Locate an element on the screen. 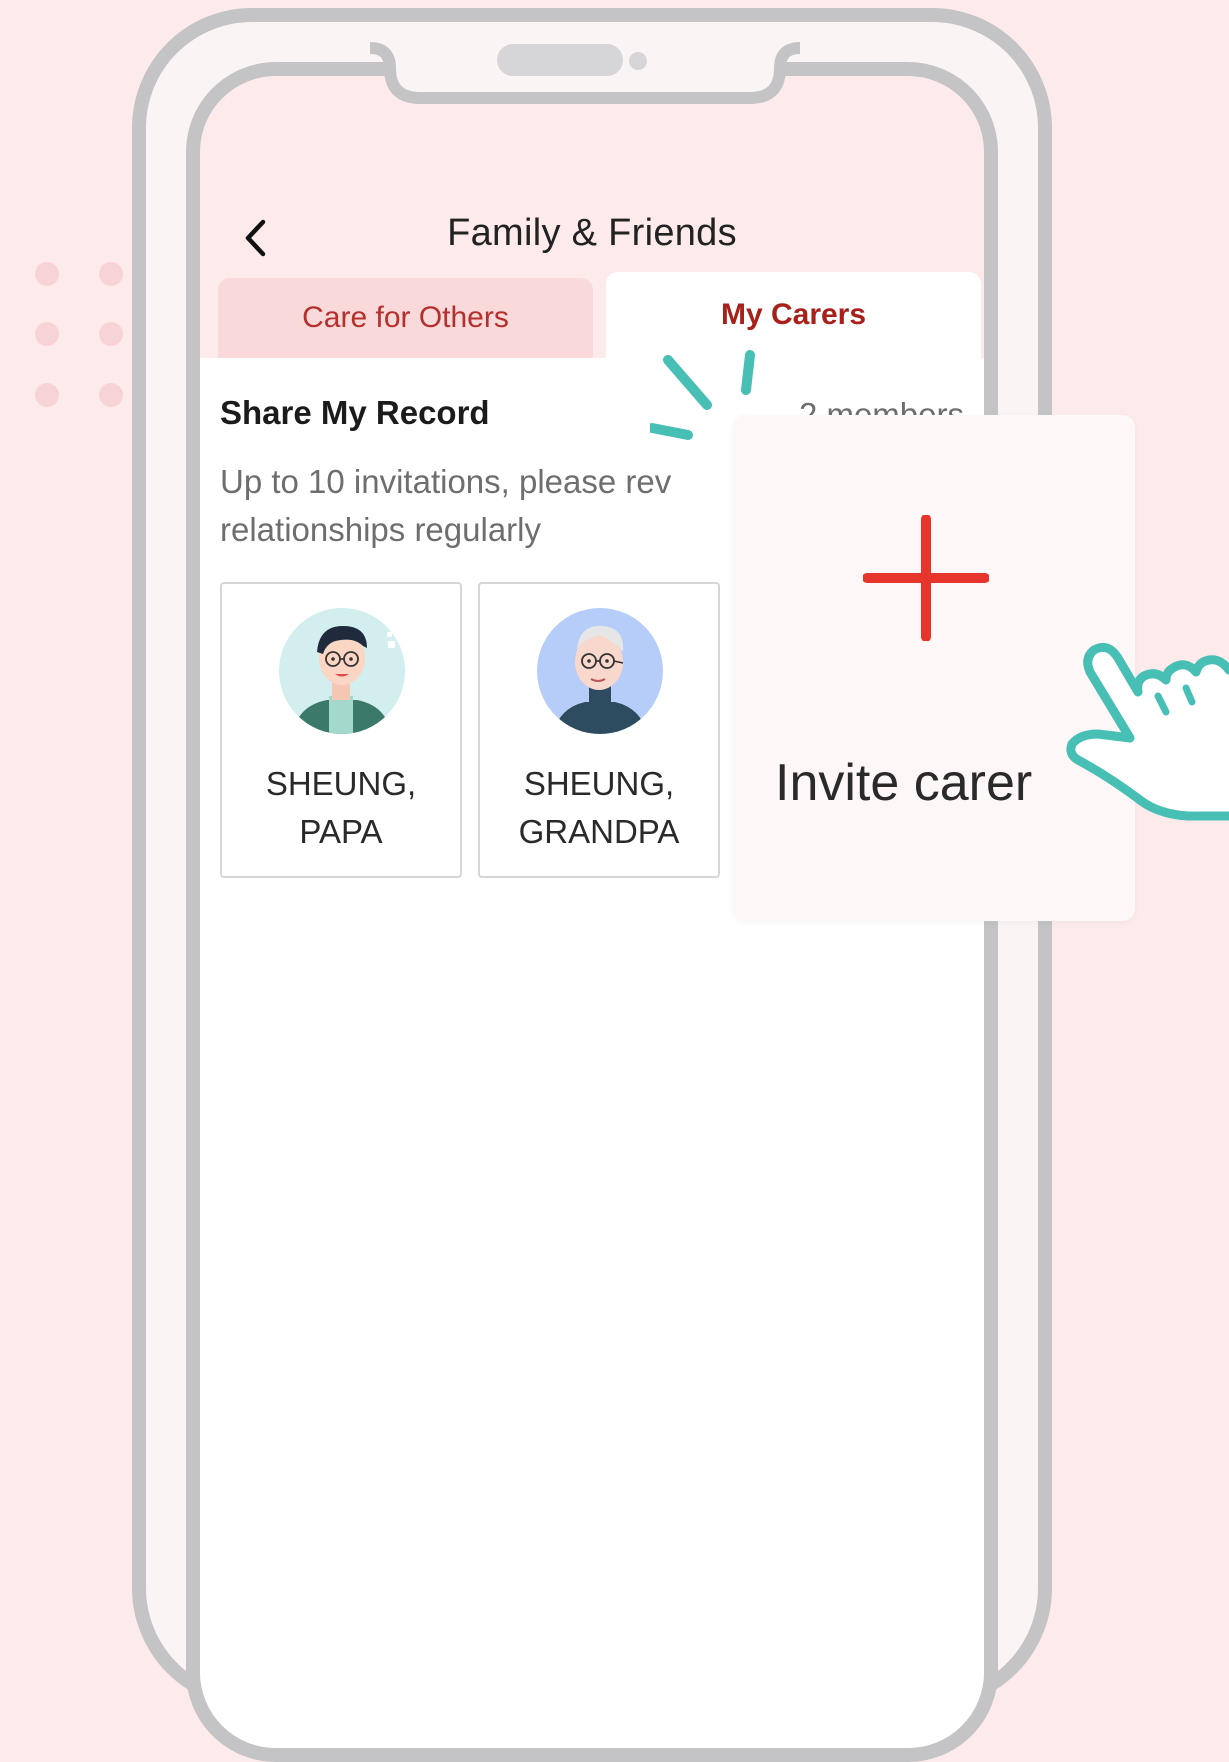 This screenshot has height=1762, width=1229. tab-my-carers: My Carers is located at coordinates (793, 315).